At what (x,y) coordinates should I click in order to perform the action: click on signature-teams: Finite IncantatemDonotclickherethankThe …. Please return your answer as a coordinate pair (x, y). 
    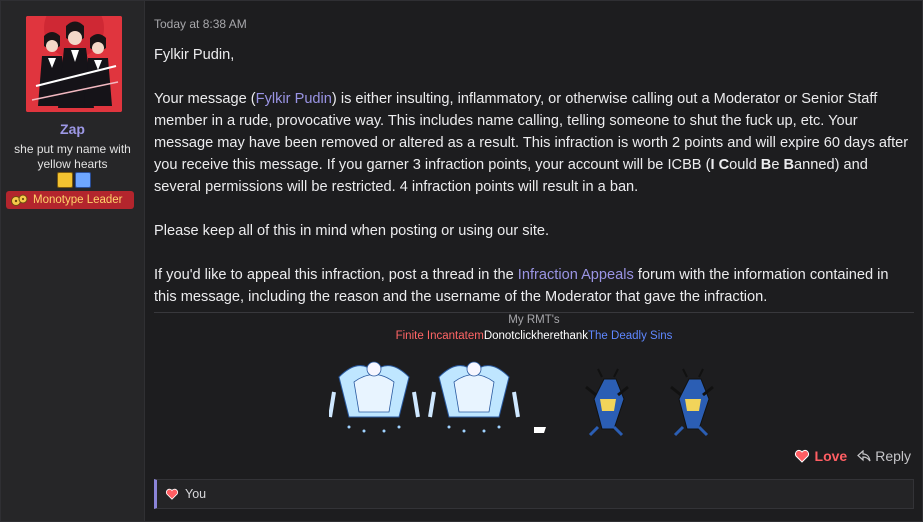
    Looking at the image, I should click on (534, 336).